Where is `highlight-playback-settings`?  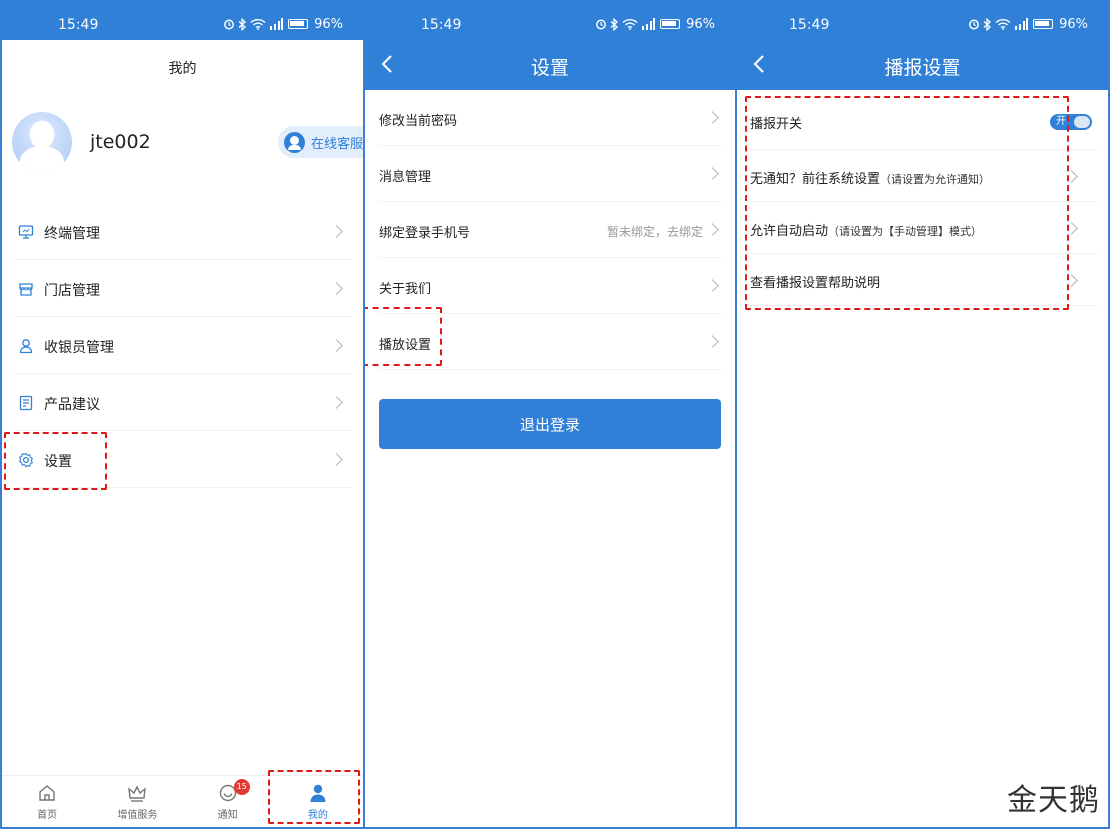
highlight-playback-settings is located at coordinates (403, 336).